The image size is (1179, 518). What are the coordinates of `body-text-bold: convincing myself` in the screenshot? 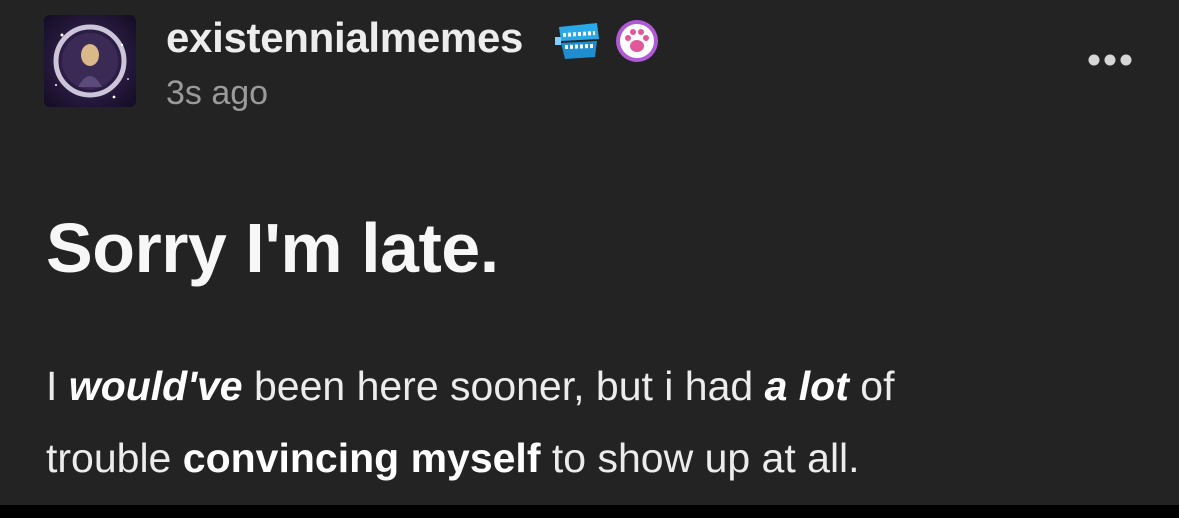 It's located at (361, 458).